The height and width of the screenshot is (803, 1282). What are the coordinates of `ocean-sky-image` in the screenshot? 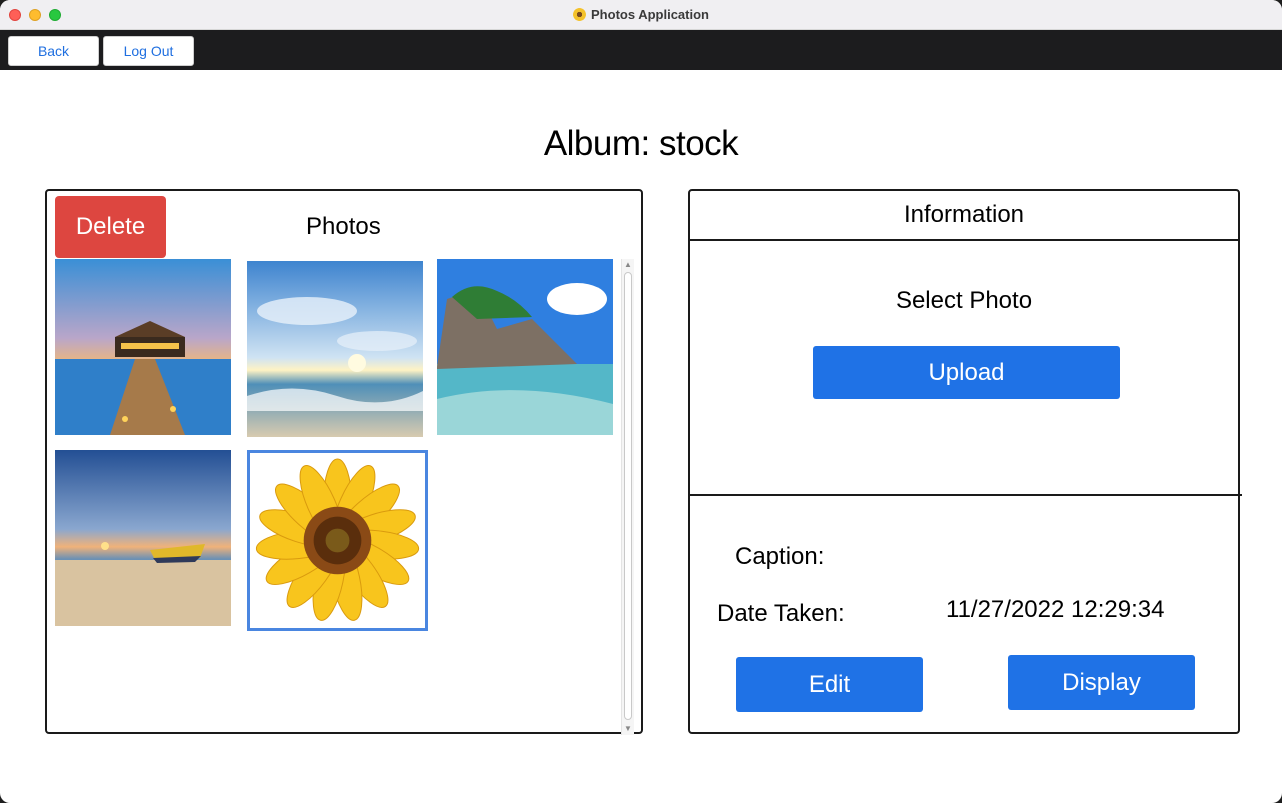 It's located at (335, 349).